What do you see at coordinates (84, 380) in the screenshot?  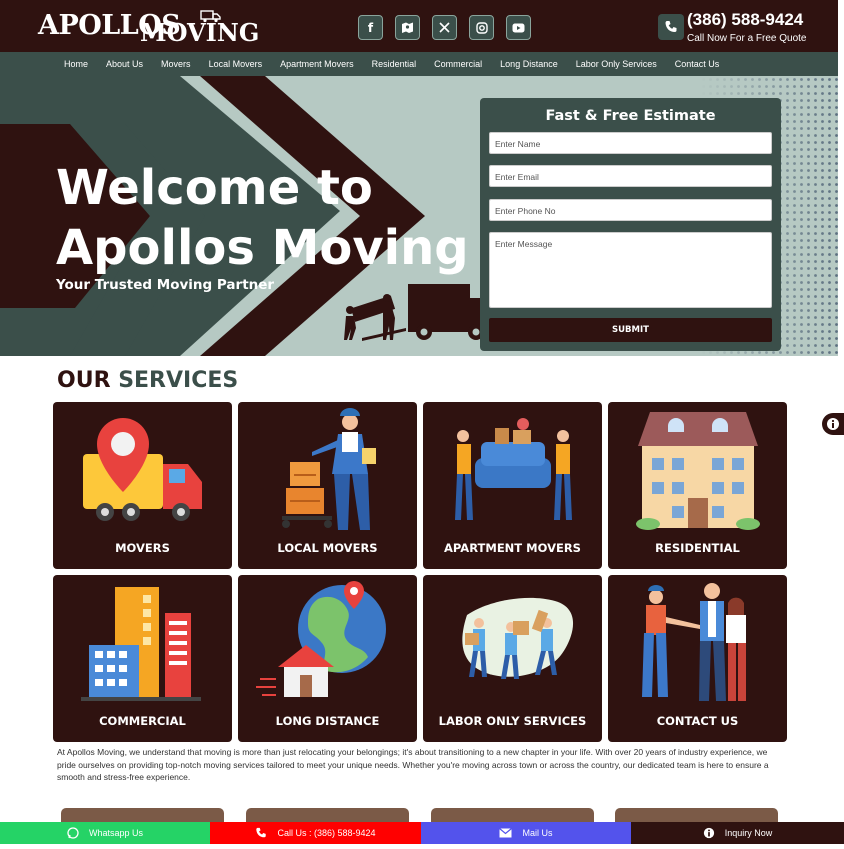 I see `services-heading-our: OUR` at bounding box center [84, 380].